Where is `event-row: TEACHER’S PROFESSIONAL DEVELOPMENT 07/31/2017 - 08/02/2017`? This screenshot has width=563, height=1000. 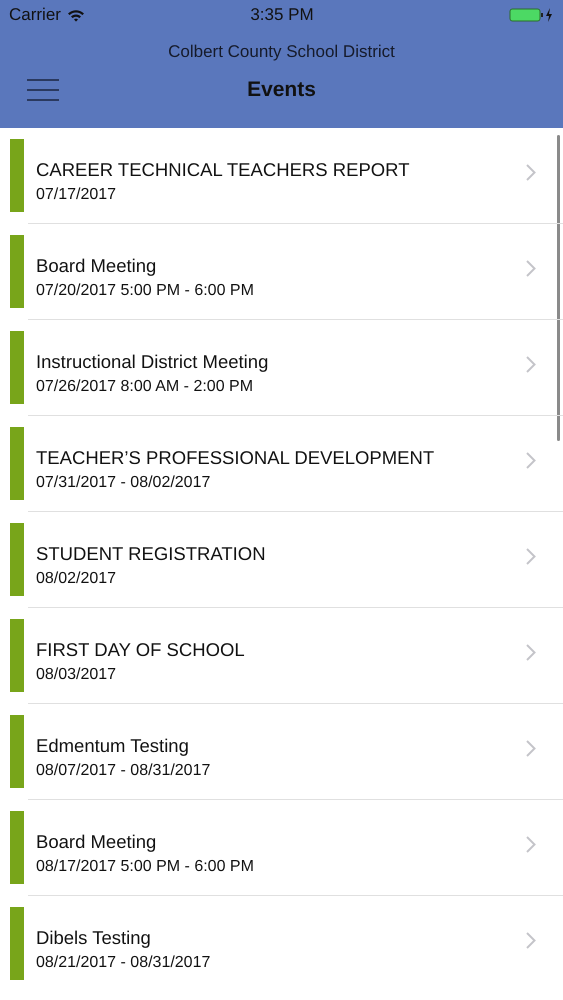 event-row: TEACHER’S PROFESSIONAL DEVELOPMENT 07/31/2017 - 08/02/2017 is located at coordinates (295, 464).